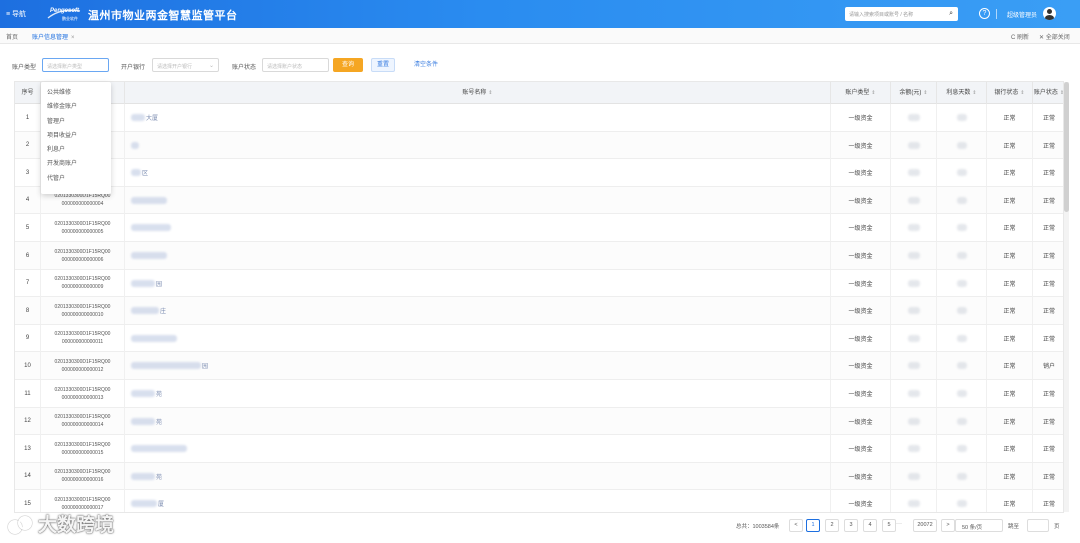  Describe the element at coordinates (83, 449) in the screenshot. I see `account-number: 0201330300D1F15RQ00 000000000000015` at that location.